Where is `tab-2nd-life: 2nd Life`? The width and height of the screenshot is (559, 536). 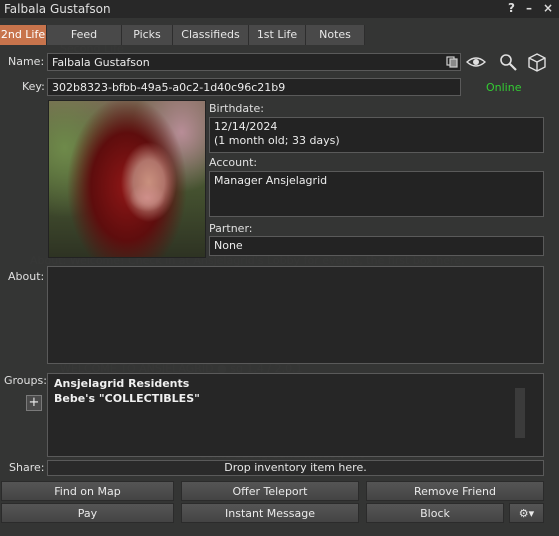 tab-2nd-life: 2nd Life is located at coordinates (23, 35).